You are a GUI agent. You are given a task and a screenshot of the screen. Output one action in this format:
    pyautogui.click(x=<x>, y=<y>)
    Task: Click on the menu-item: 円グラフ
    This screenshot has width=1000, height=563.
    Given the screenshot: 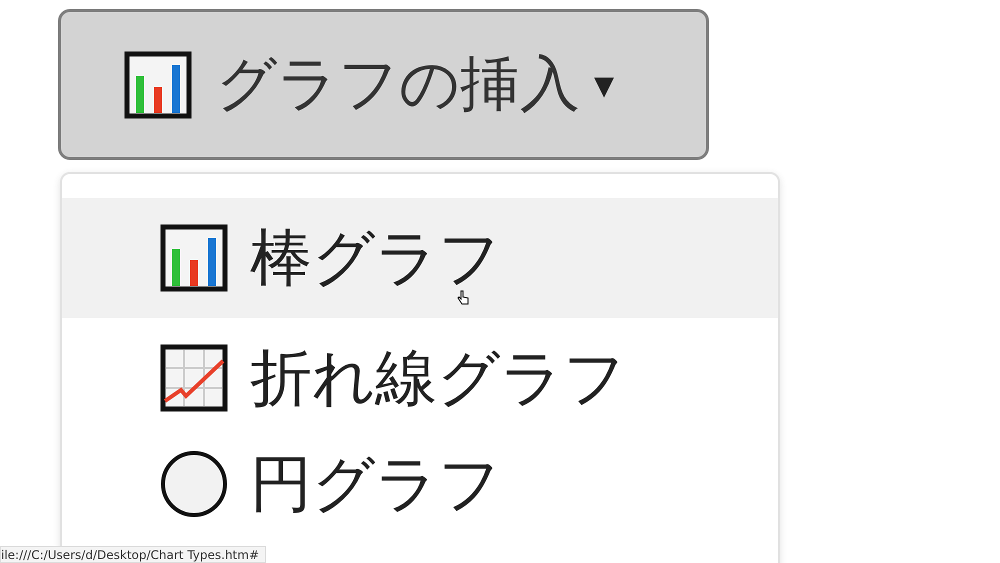 What is the action you would take?
    pyautogui.click(x=420, y=484)
    